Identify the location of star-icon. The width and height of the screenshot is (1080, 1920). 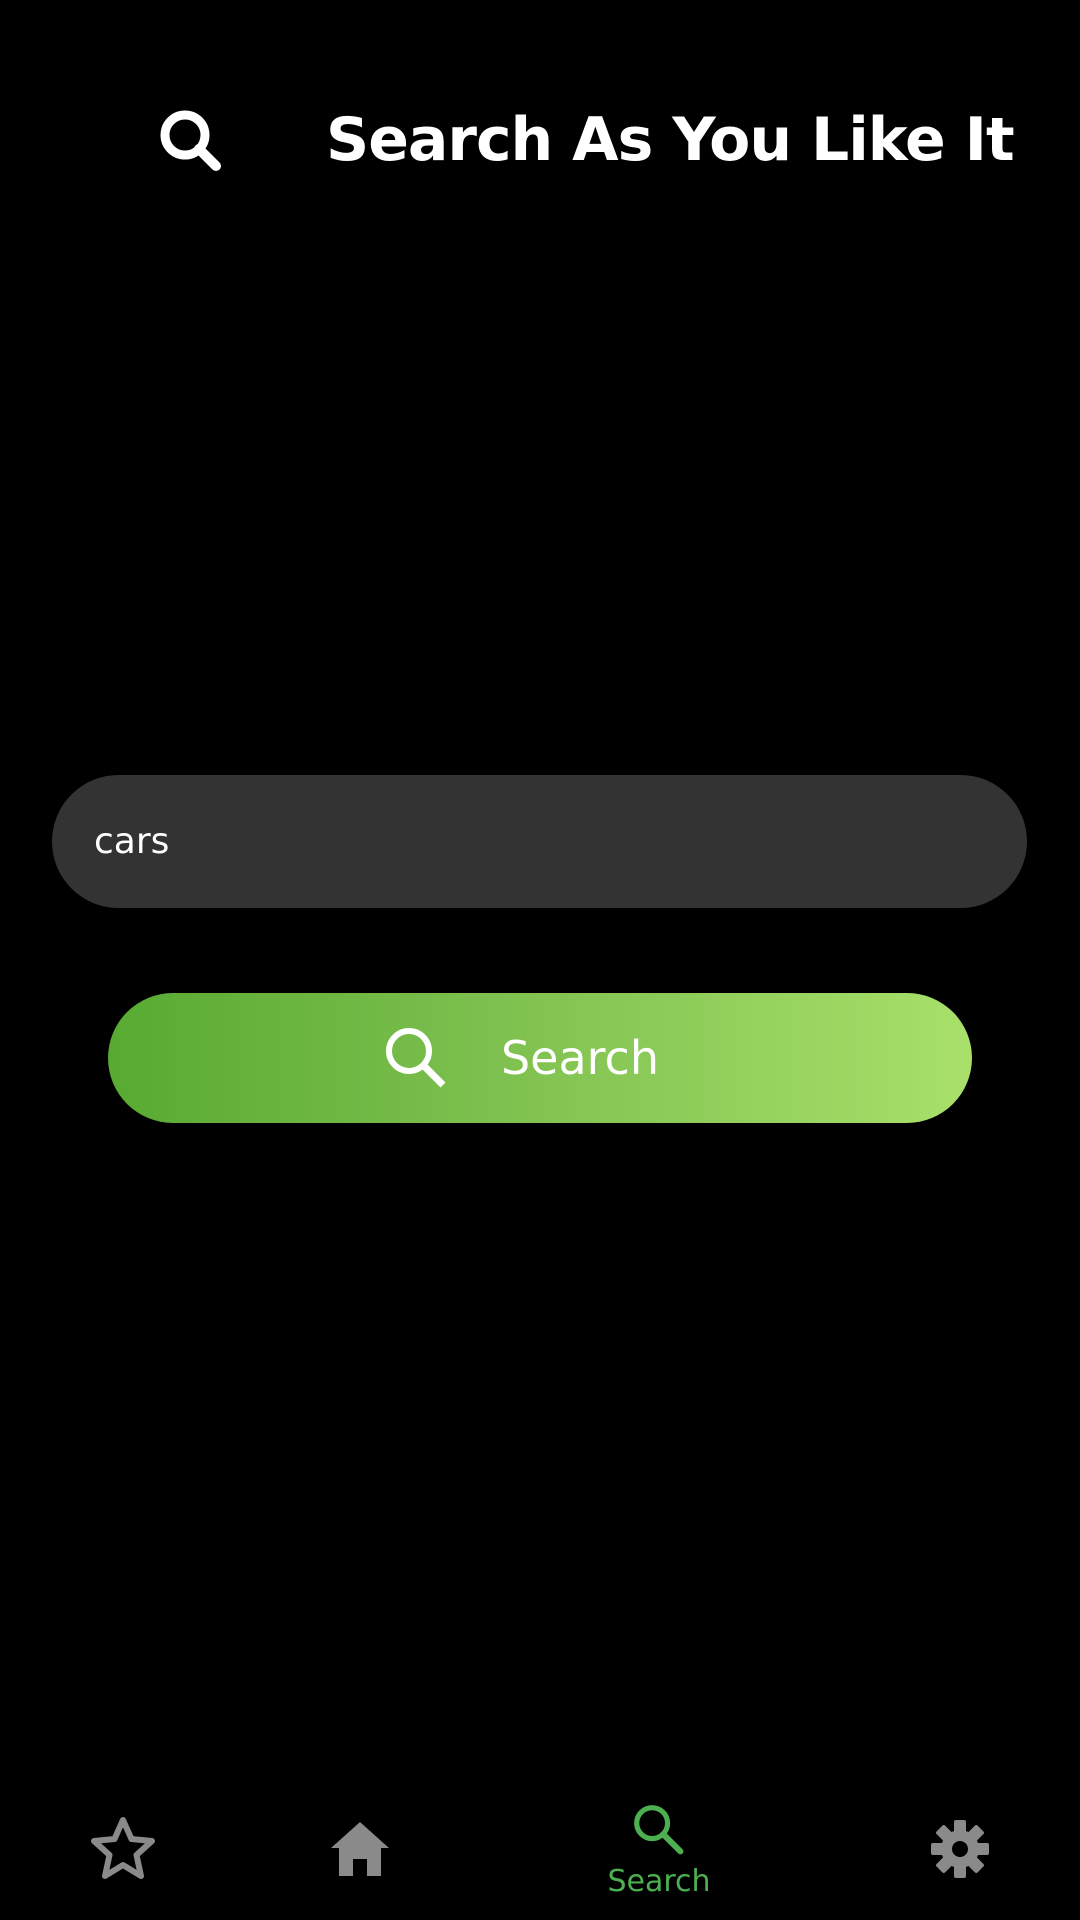
(123, 1848).